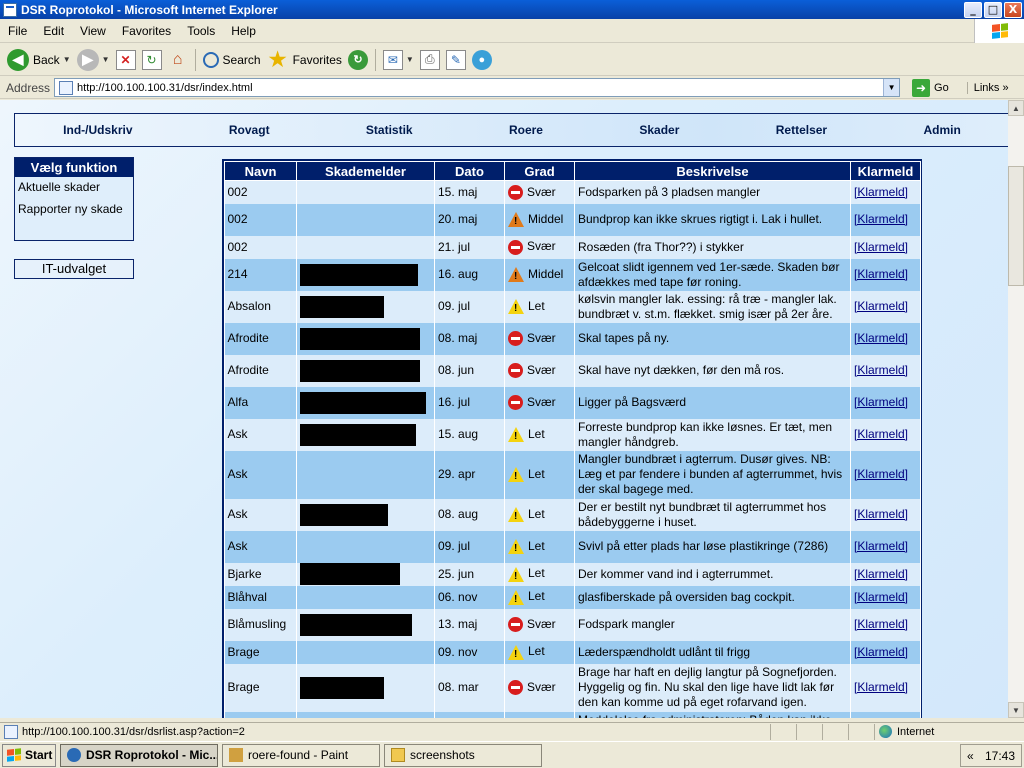 Image resolution: width=1024 pixels, height=768 pixels. What do you see at coordinates (1016, 108) in the screenshot?
I see `scroll-up-icon: ▲` at bounding box center [1016, 108].